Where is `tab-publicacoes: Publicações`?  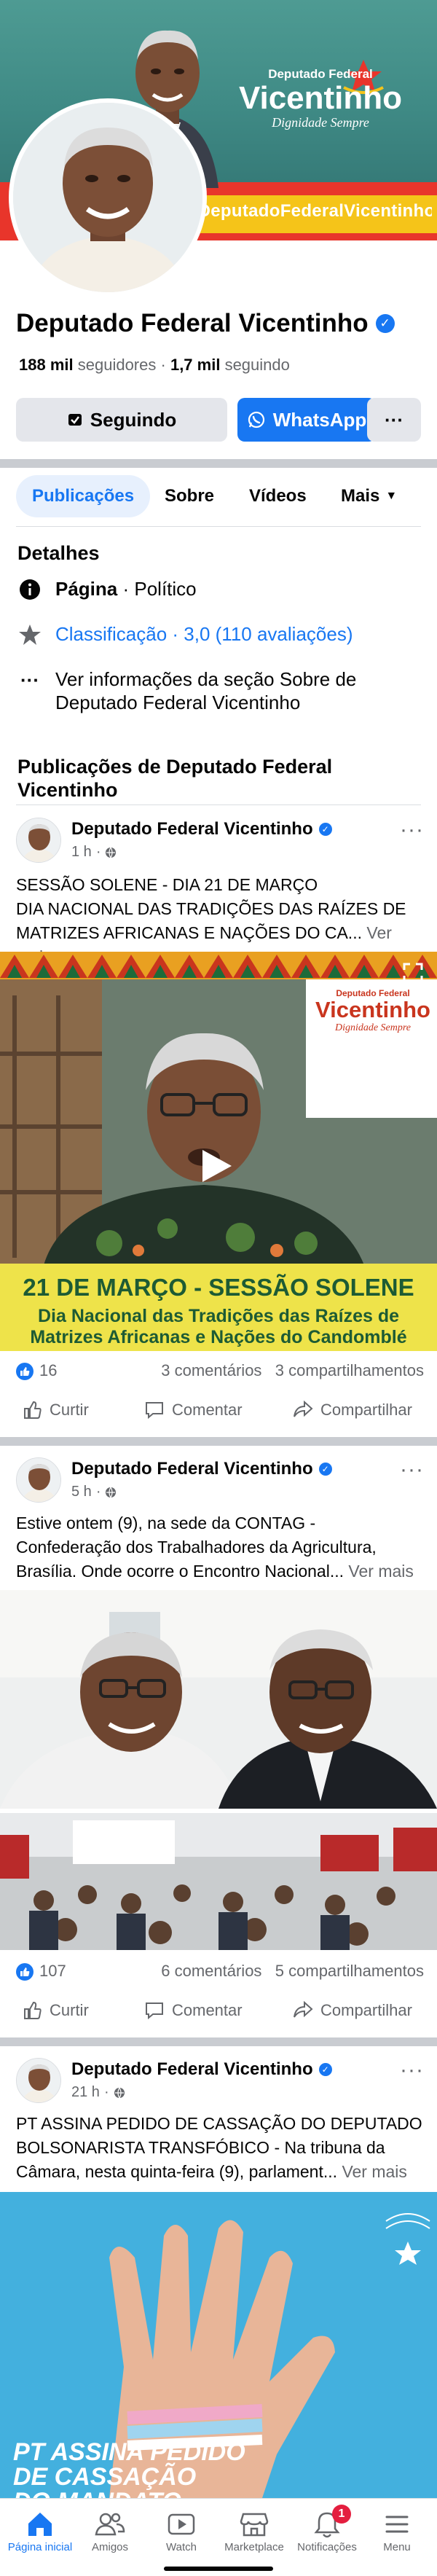
tab-publicacoes: Publicações is located at coordinates (83, 496).